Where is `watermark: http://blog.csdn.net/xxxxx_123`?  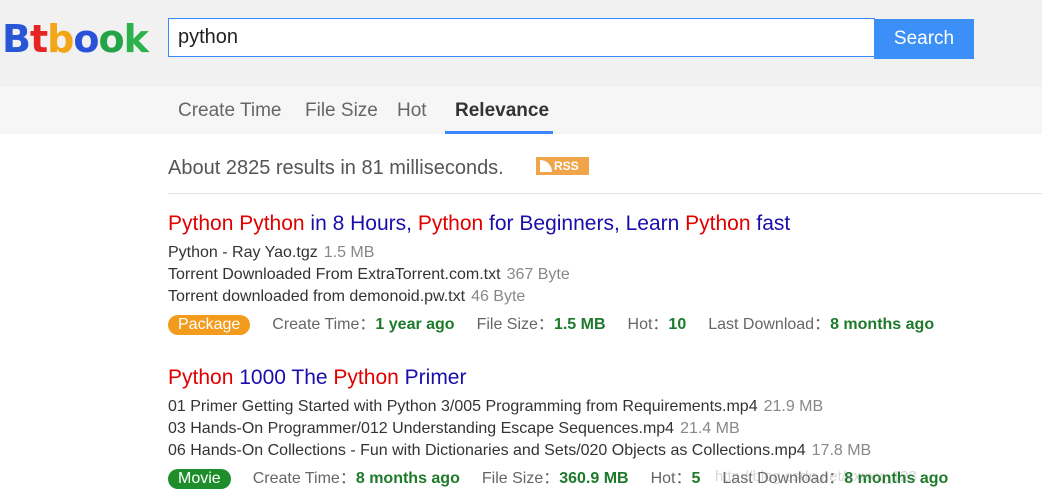
watermark: http://blog.csdn.net/xxxxx_123 is located at coordinates (816, 476).